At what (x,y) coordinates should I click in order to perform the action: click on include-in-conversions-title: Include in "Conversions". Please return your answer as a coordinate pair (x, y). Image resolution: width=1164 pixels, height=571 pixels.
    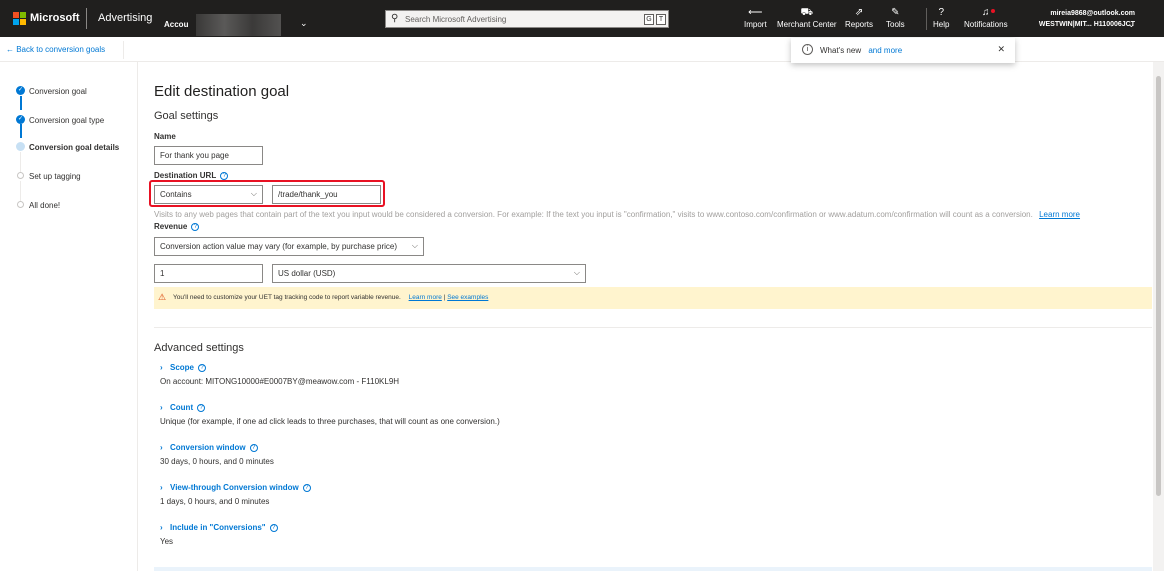
    Looking at the image, I should click on (218, 527).